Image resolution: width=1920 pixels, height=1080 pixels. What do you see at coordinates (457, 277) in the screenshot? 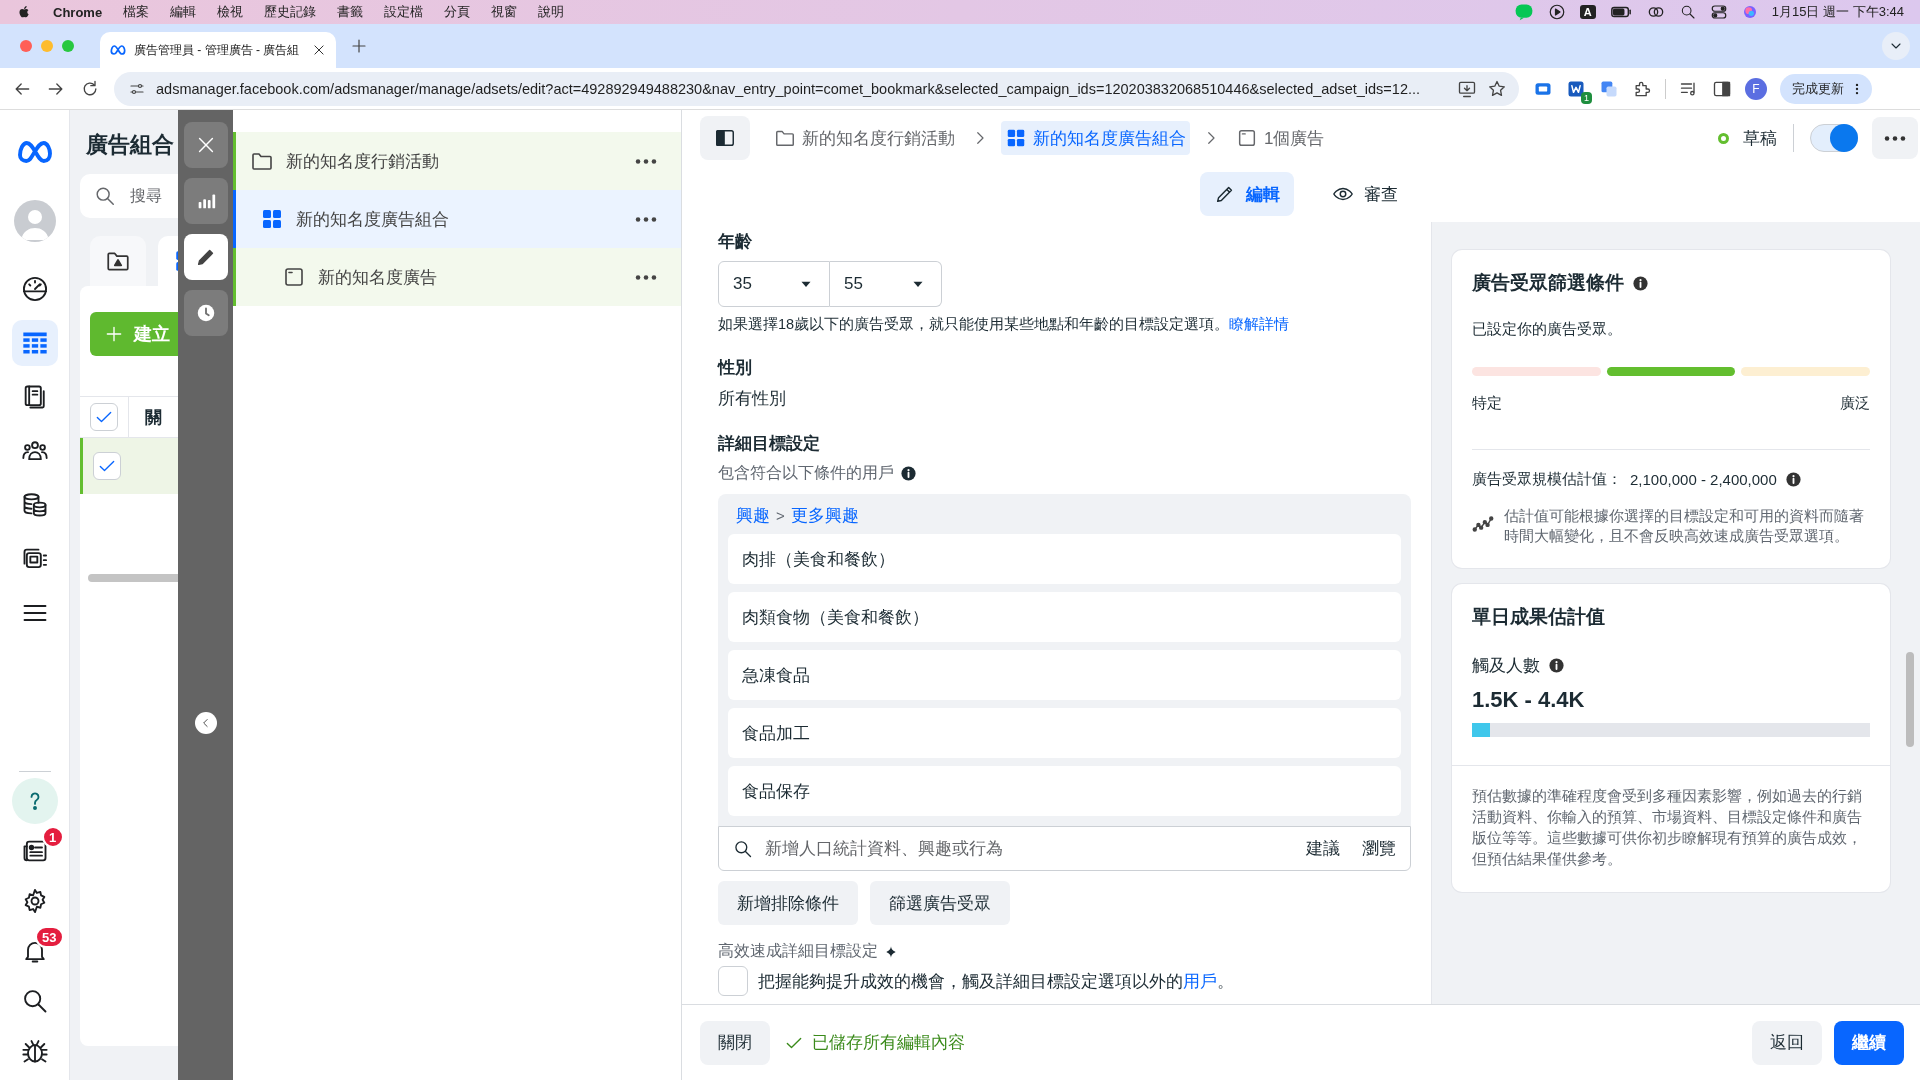
I see `tree-item: 新的知名度廣告` at bounding box center [457, 277].